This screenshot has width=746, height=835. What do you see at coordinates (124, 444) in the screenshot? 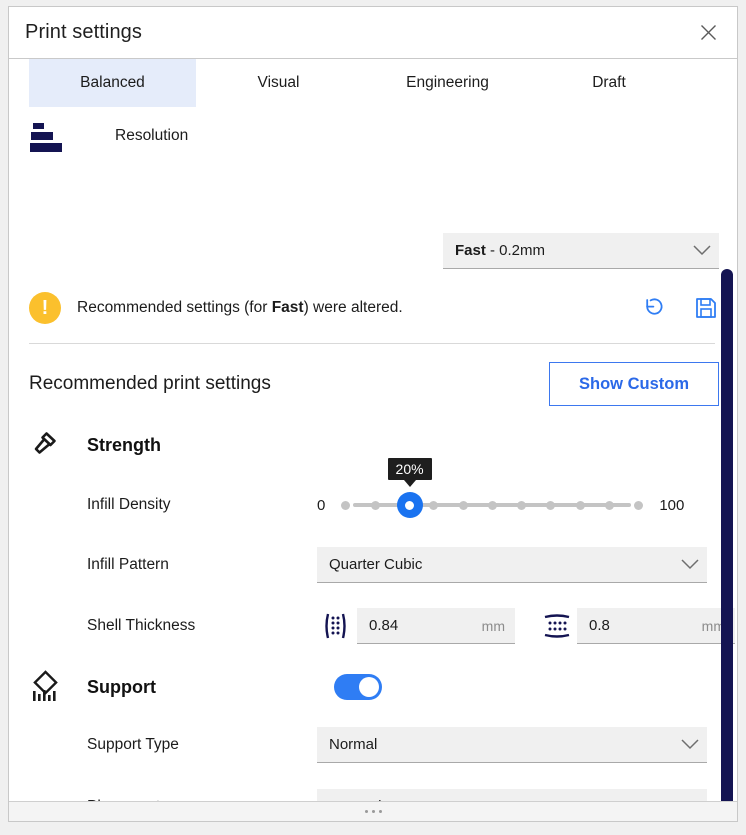
I see `section-strength-title: Strength` at bounding box center [124, 444].